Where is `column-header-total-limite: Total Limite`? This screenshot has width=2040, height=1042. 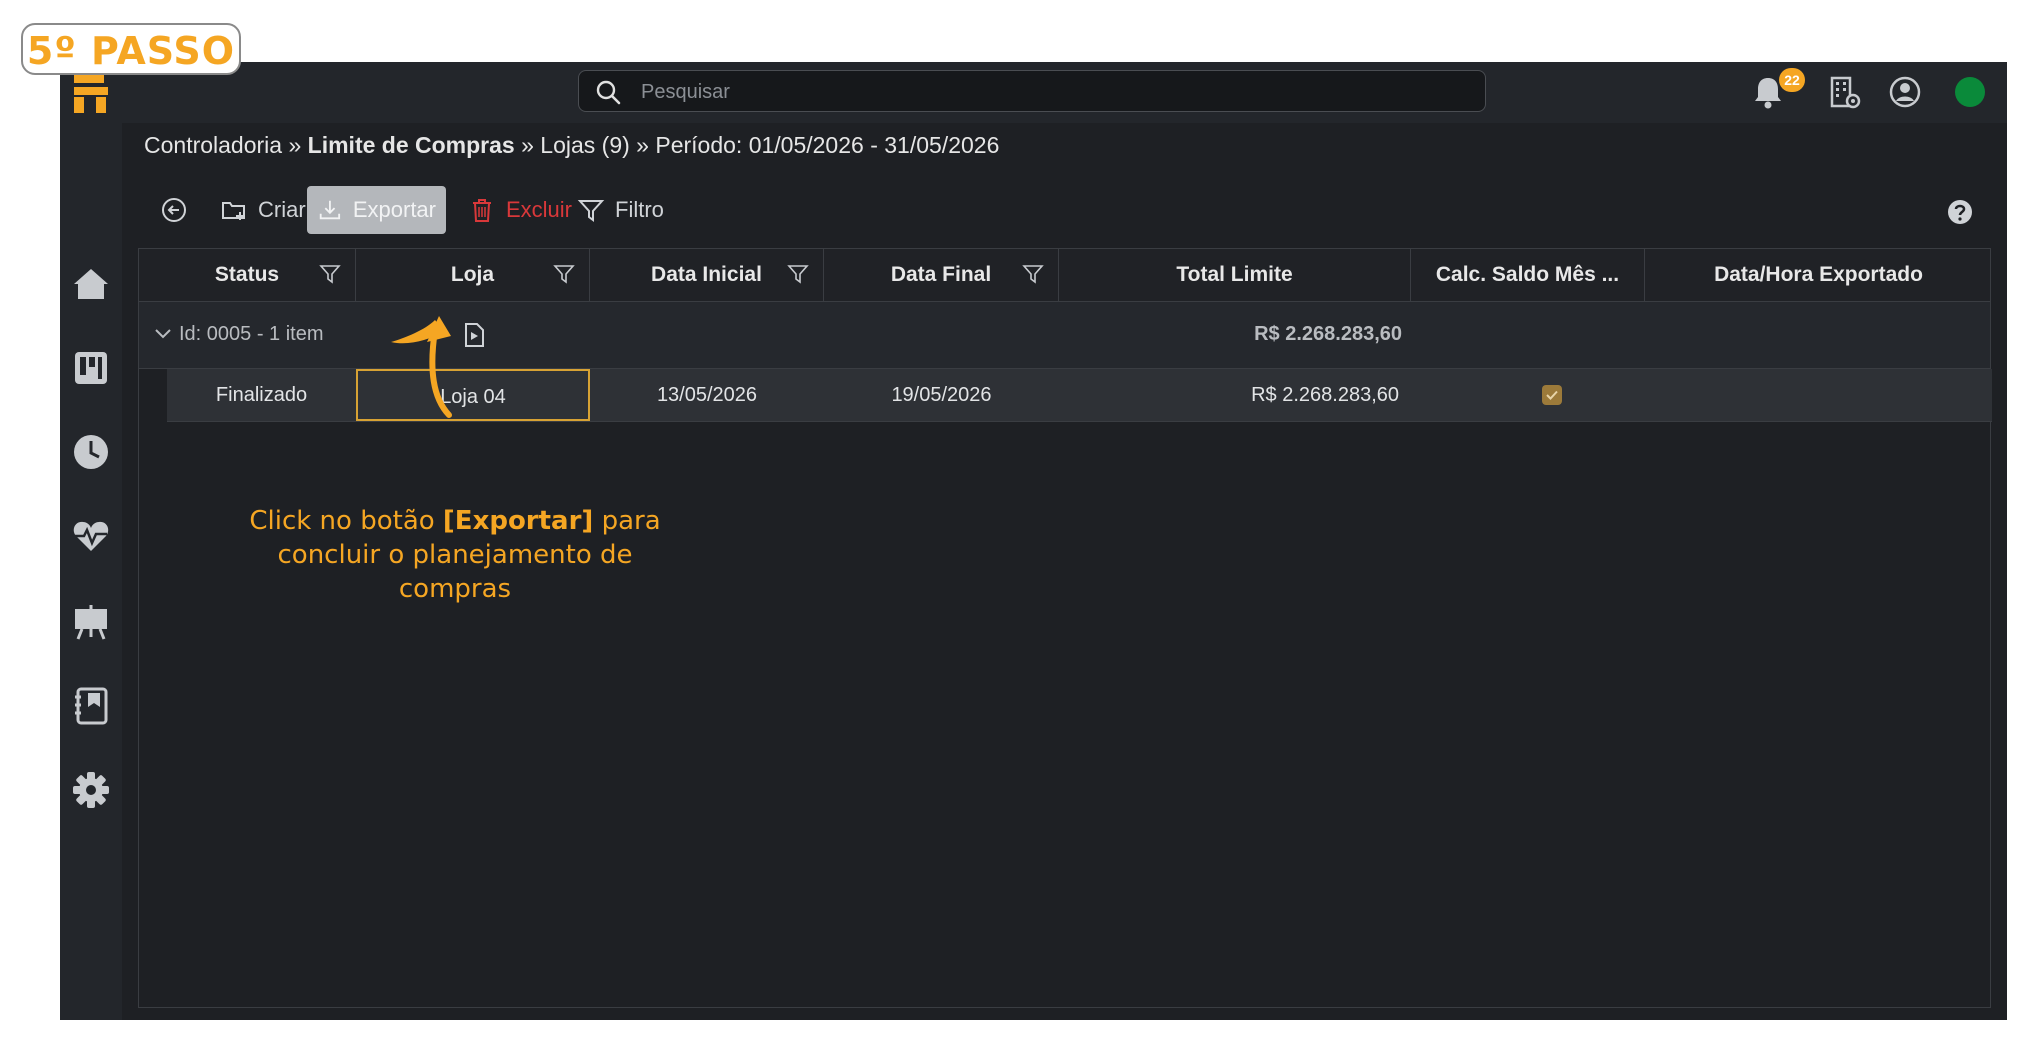 column-header-total-limite: Total Limite is located at coordinates (1235, 275).